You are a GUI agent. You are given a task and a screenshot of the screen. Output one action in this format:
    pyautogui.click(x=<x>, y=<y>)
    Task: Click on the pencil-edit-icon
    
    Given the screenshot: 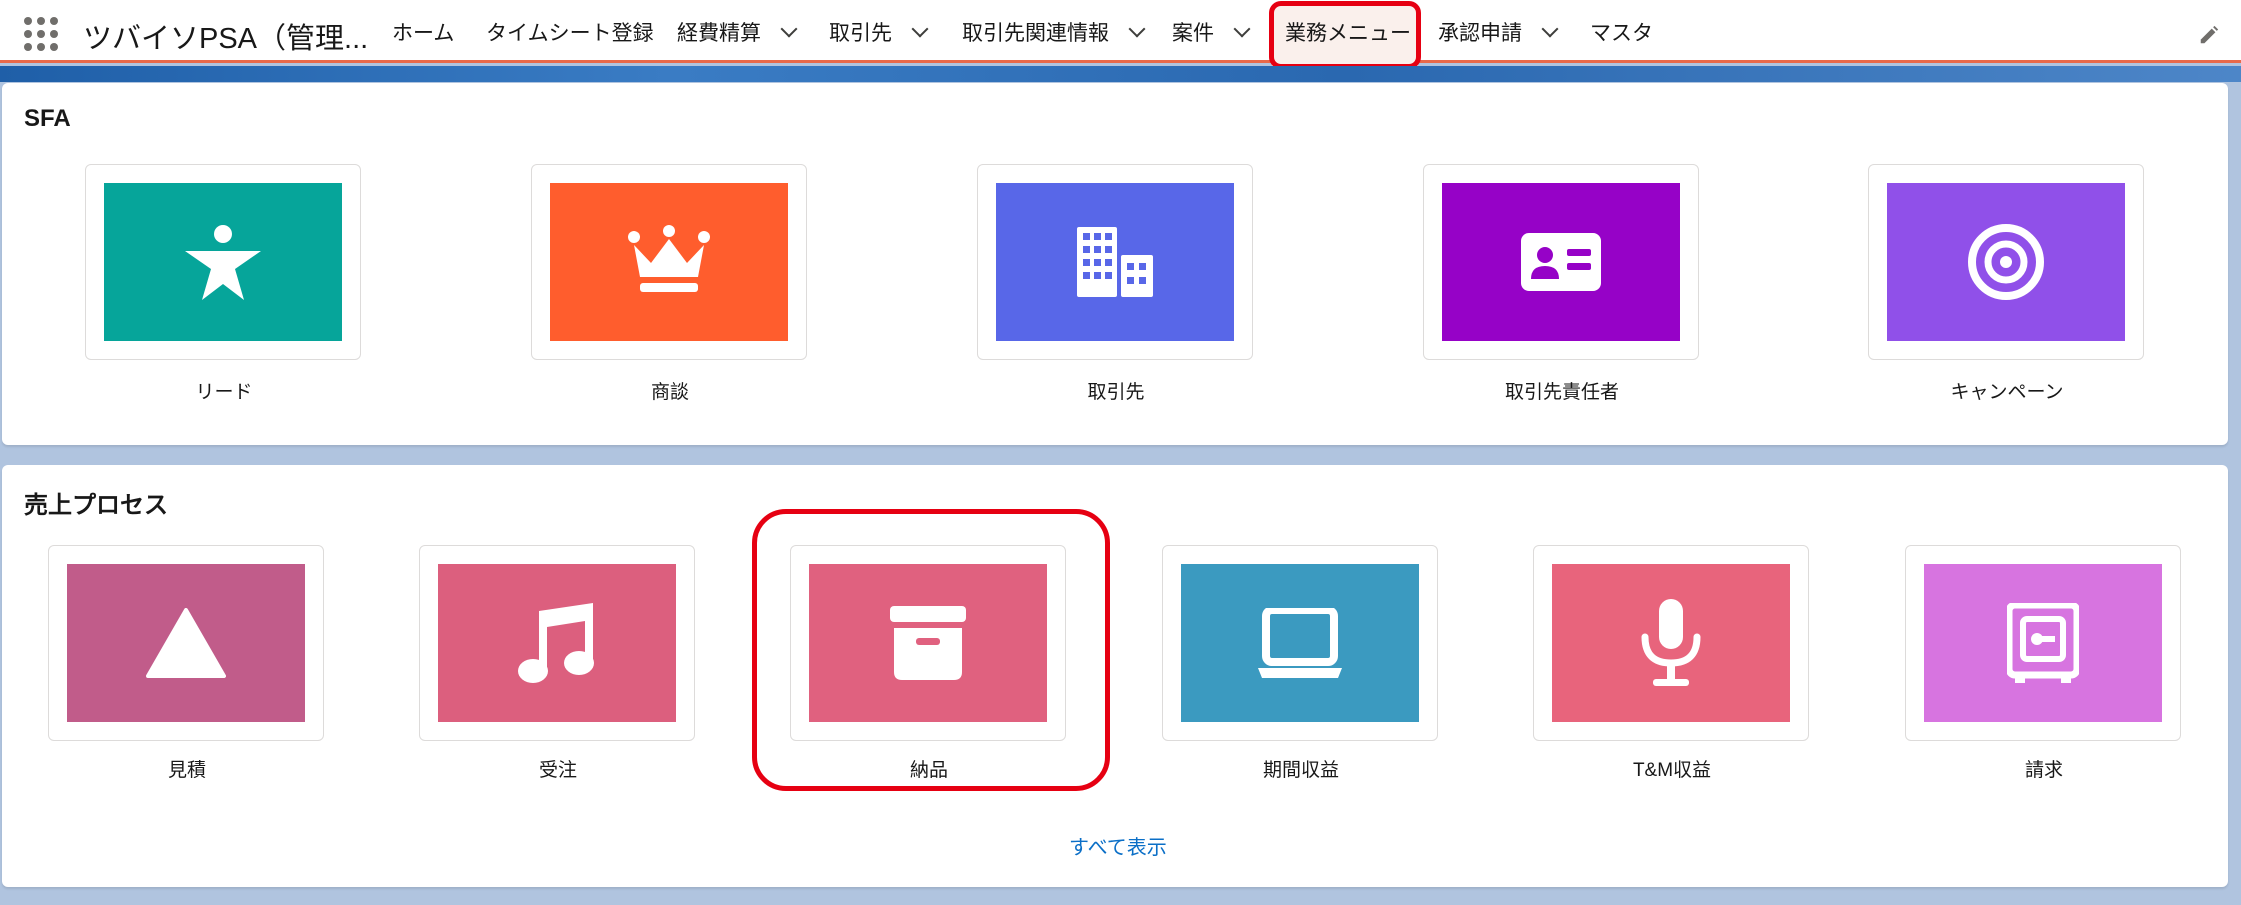 What is the action you would take?
    pyautogui.click(x=2209, y=35)
    